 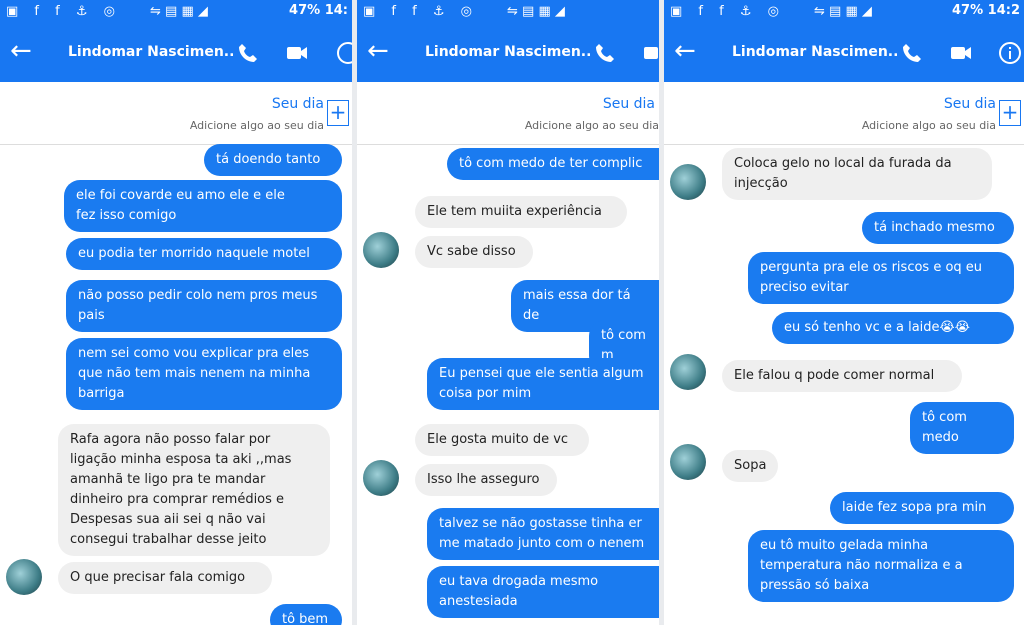 What do you see at coordinates (474, 252) in the screenshot?
I see `message-received: Vc sabe disso` at bounding box center [474, 252].